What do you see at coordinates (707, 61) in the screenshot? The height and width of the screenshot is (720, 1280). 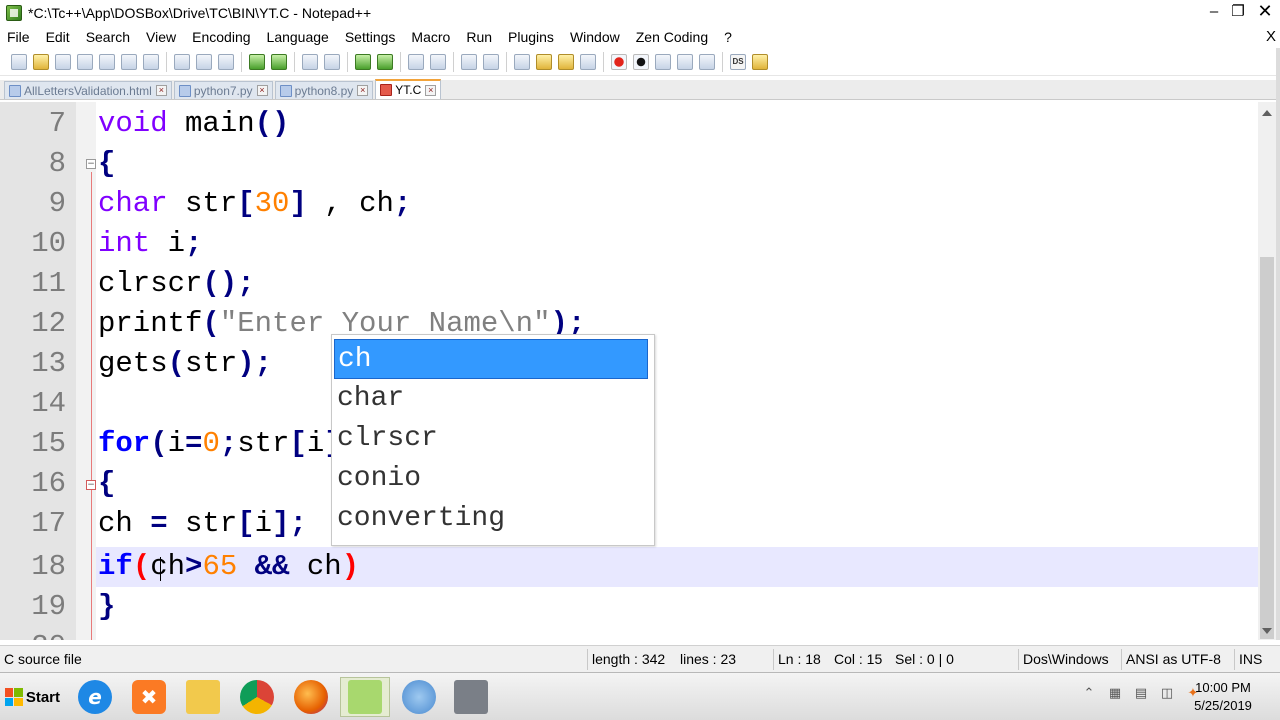 I see `save-macro-icon` at bounding box center [707, 61].